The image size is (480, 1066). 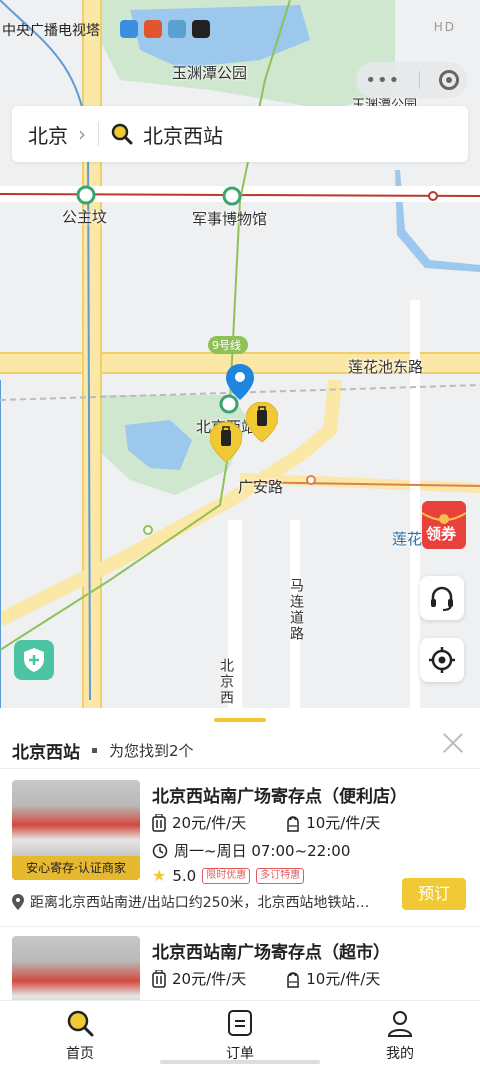 I want to click on map-label-museum: 军事博物馆, so click(x=230, y=219).